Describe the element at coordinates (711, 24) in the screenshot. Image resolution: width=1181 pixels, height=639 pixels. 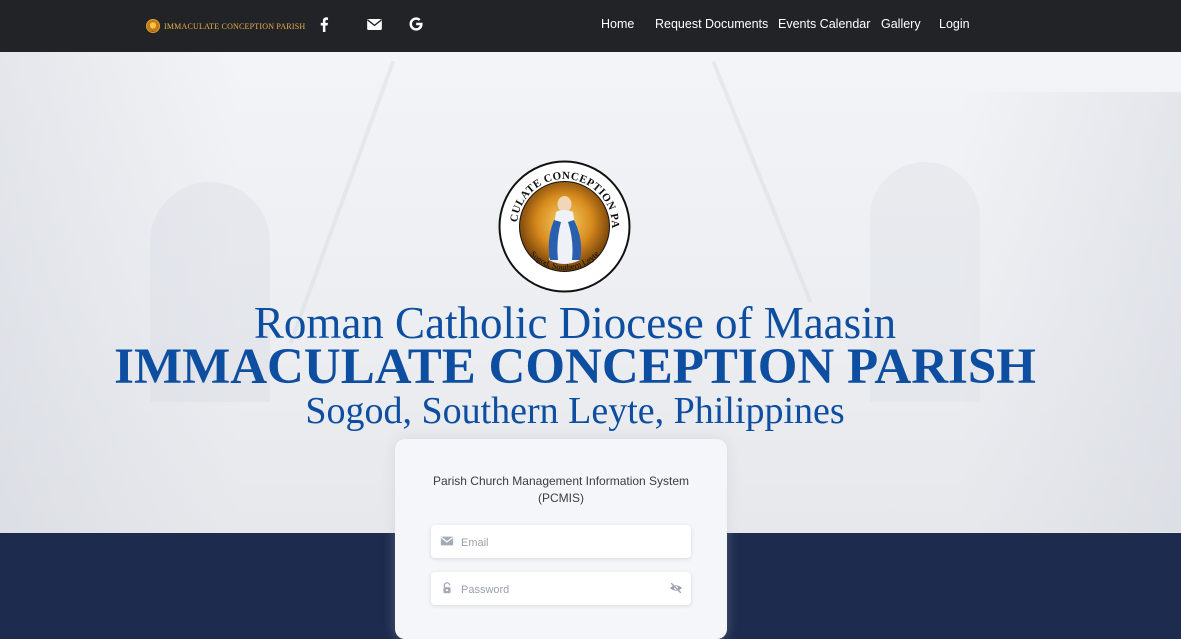
I see `nav-request-documents: Request Documents` at that location.